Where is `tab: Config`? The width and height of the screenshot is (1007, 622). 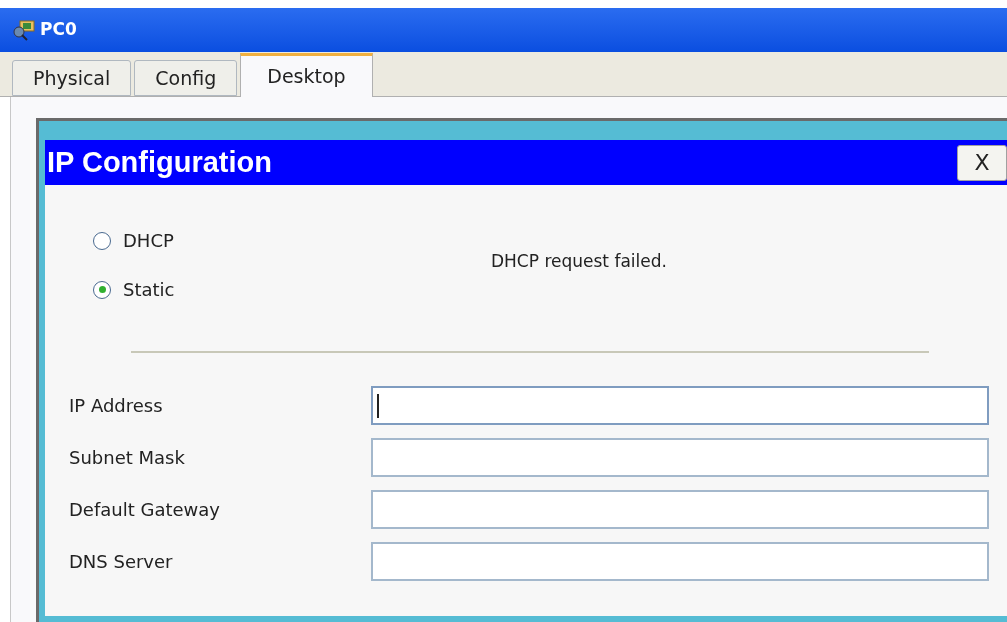 tab: Config is located at coordinates (186, 78).